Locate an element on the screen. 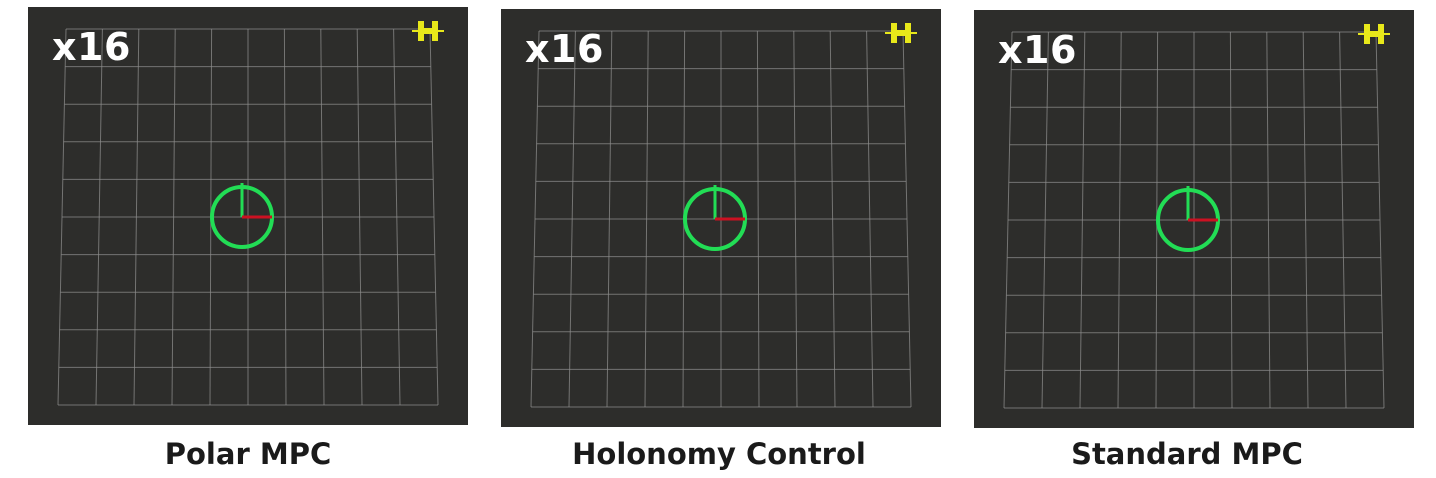 The height and width of the screenshot is (478, 1436). panel-caption: Polar MPC is located at coordinates (248, 454).